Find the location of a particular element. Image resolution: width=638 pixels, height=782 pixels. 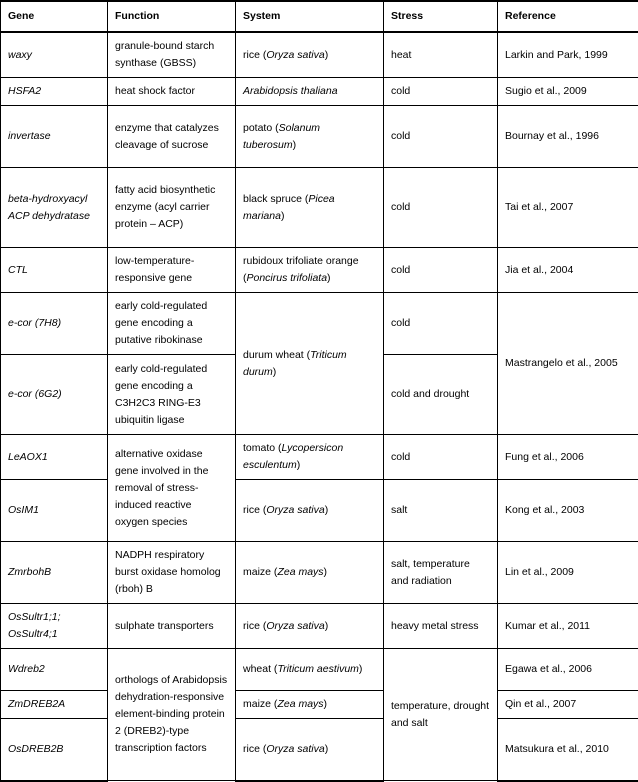

system-common-name: durum wheat ( is located at coordinates (276, 355).